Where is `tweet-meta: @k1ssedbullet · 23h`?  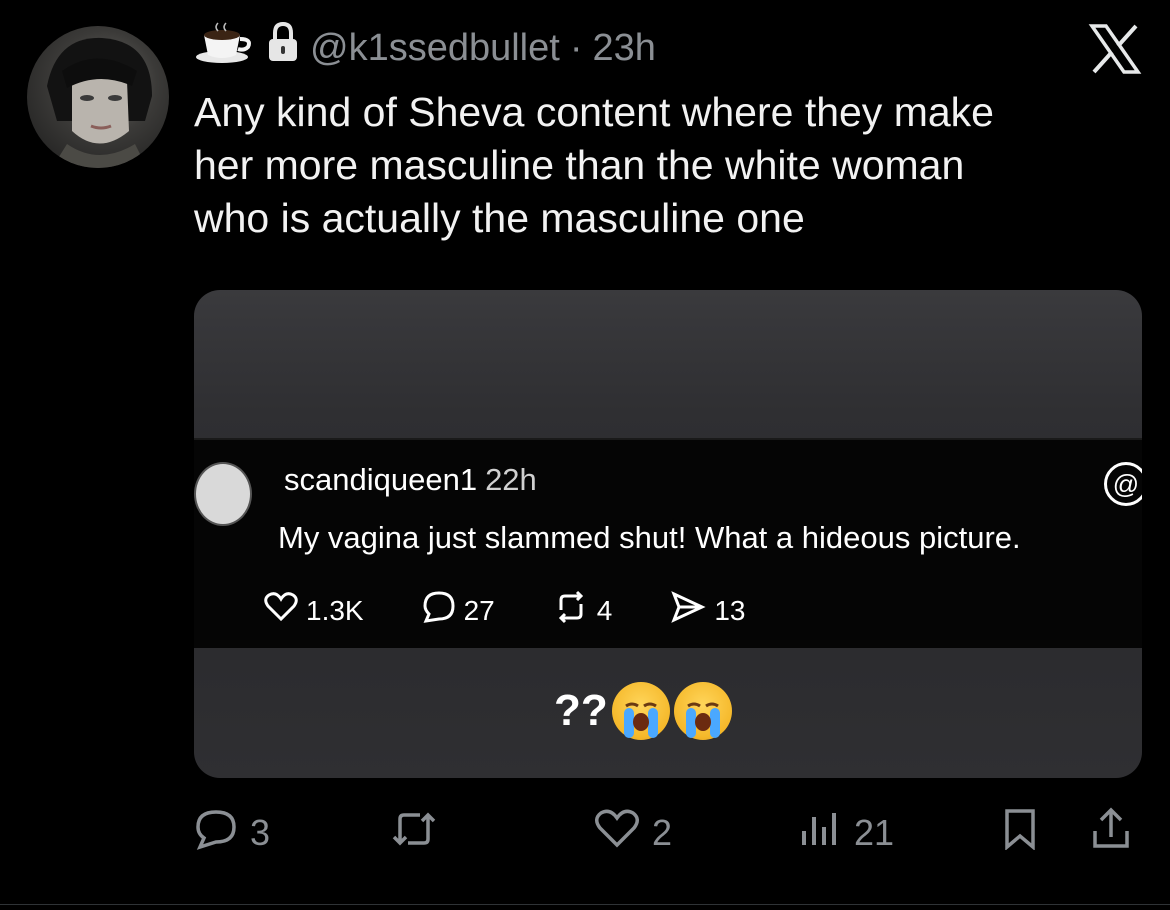
tweet-meta: @k1ssedbullet · 23h is located at coordinates (425, 48).